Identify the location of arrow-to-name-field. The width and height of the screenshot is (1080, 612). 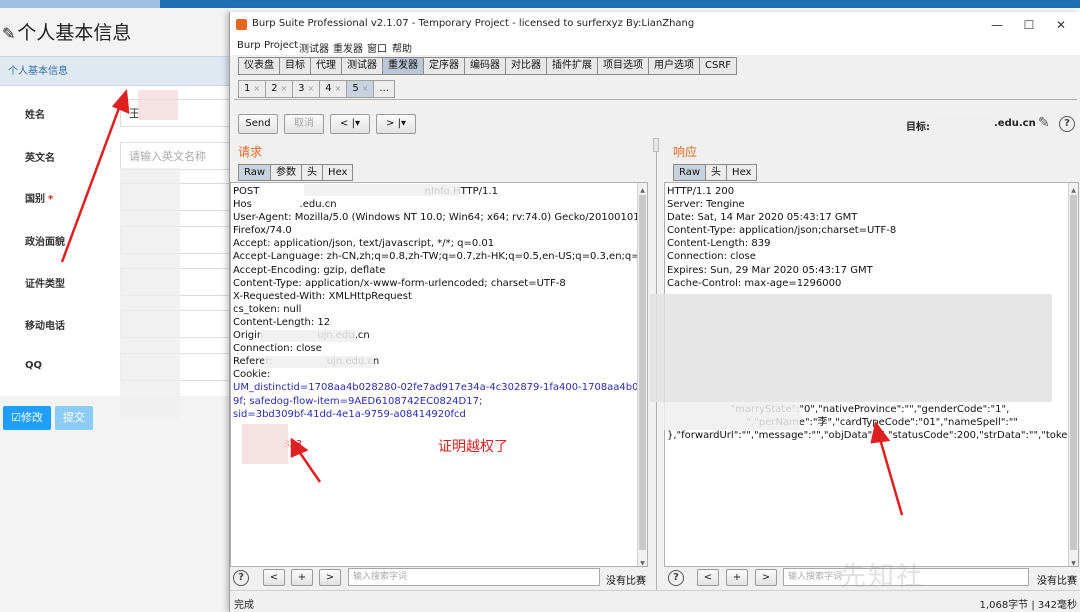
(92, 181).